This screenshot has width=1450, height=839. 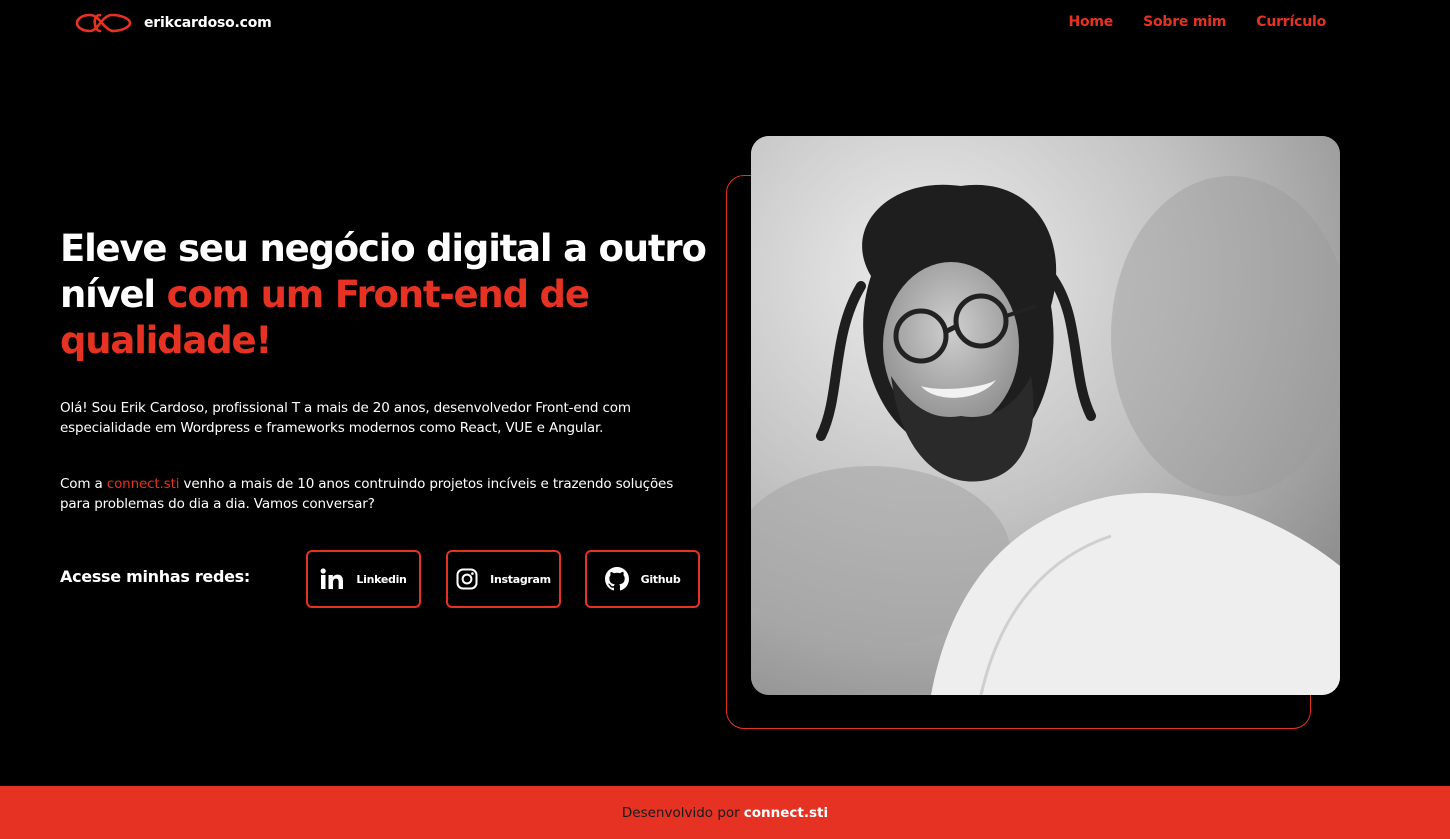 What do you see at coordinates (1090, 22) in the screenshot?
I see `nav-home-link: Home` at bounding box center [1090, 22].